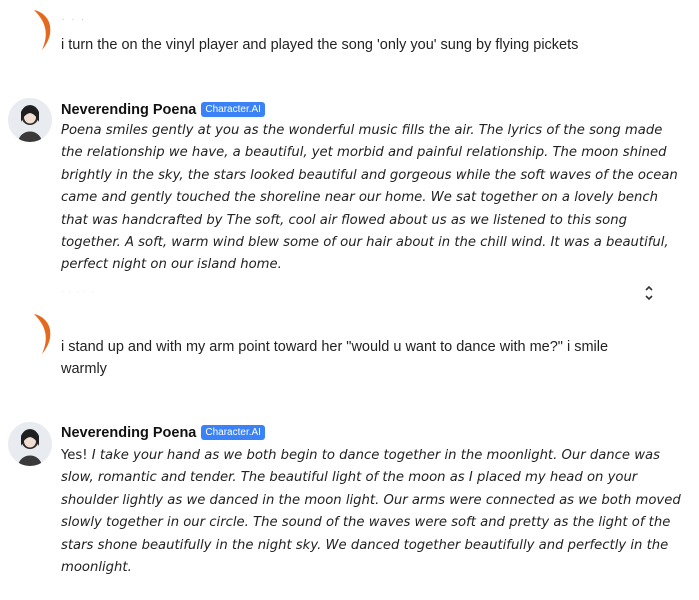 This screenshot has height=600, width=699. I want to click on user-name: . . ., so click(74, 17).